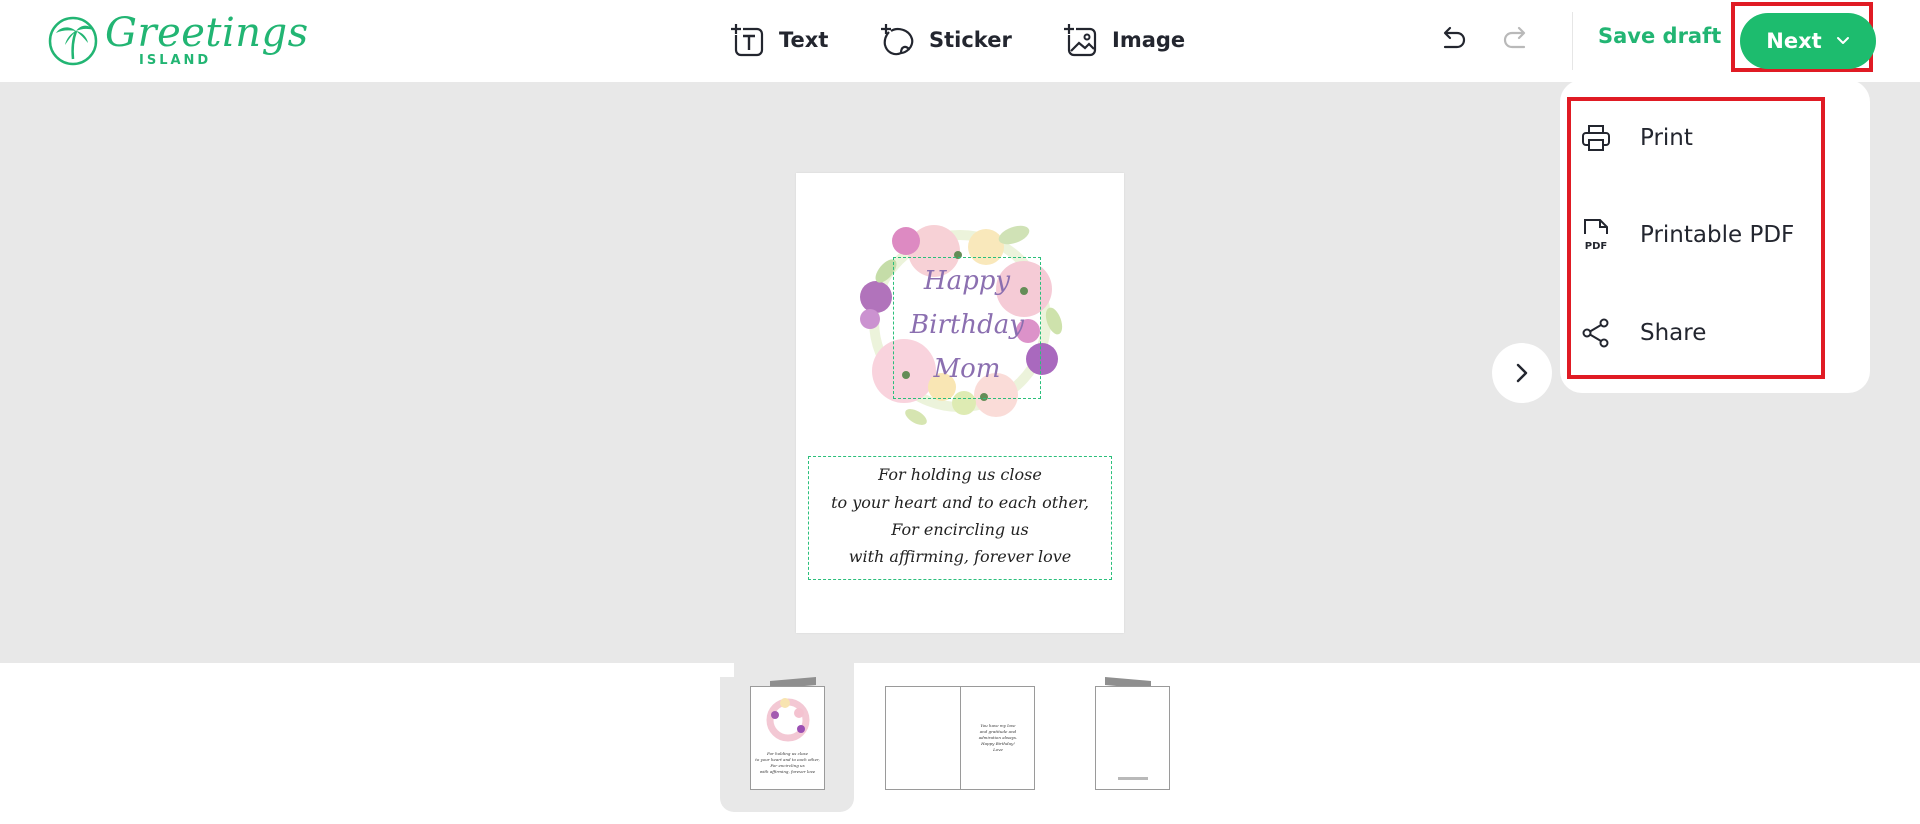  What do you see at coordinates (175, 60) in the screenshot?
I see `logo-subtitle: ISLAND` at bounding box center [175, 60].